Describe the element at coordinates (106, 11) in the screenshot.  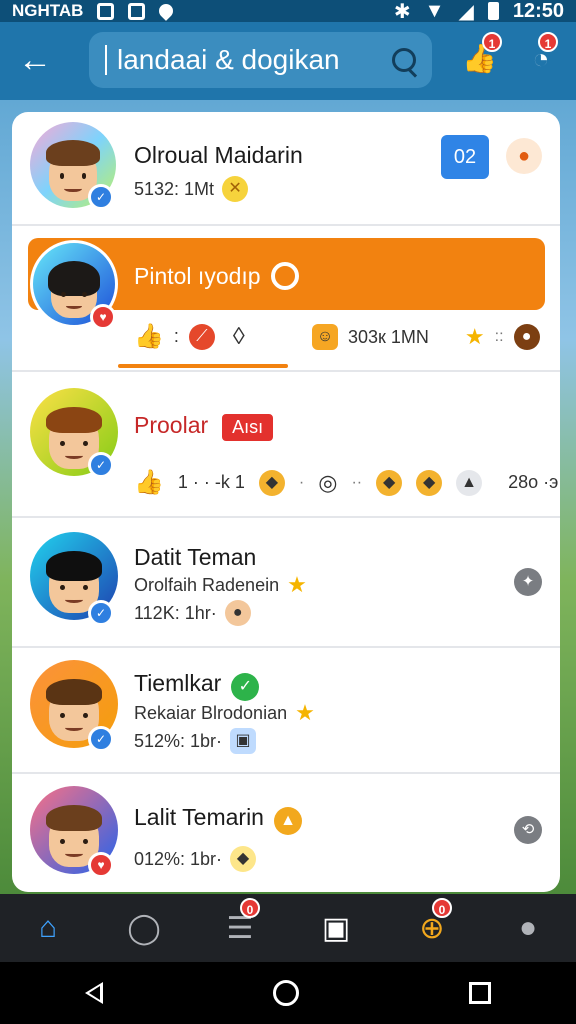
I see `gallery-icon` at that location.